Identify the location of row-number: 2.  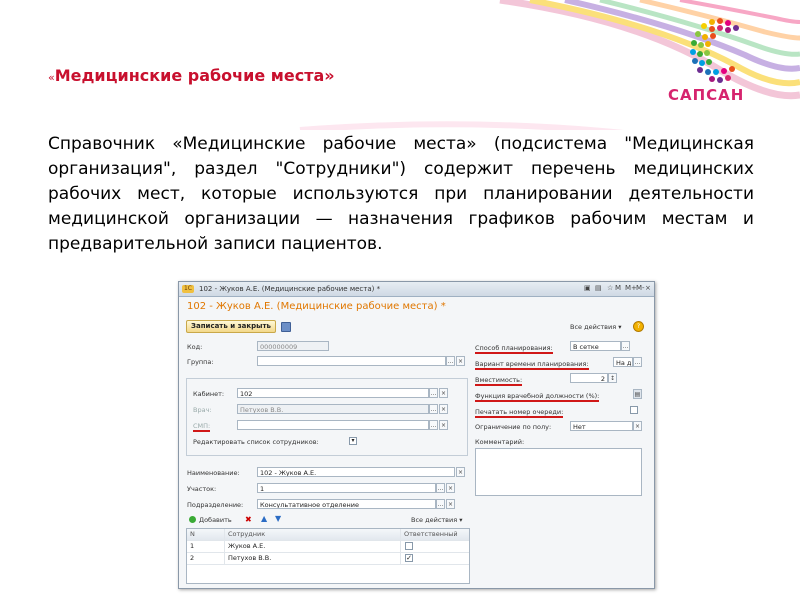
(206, 558).